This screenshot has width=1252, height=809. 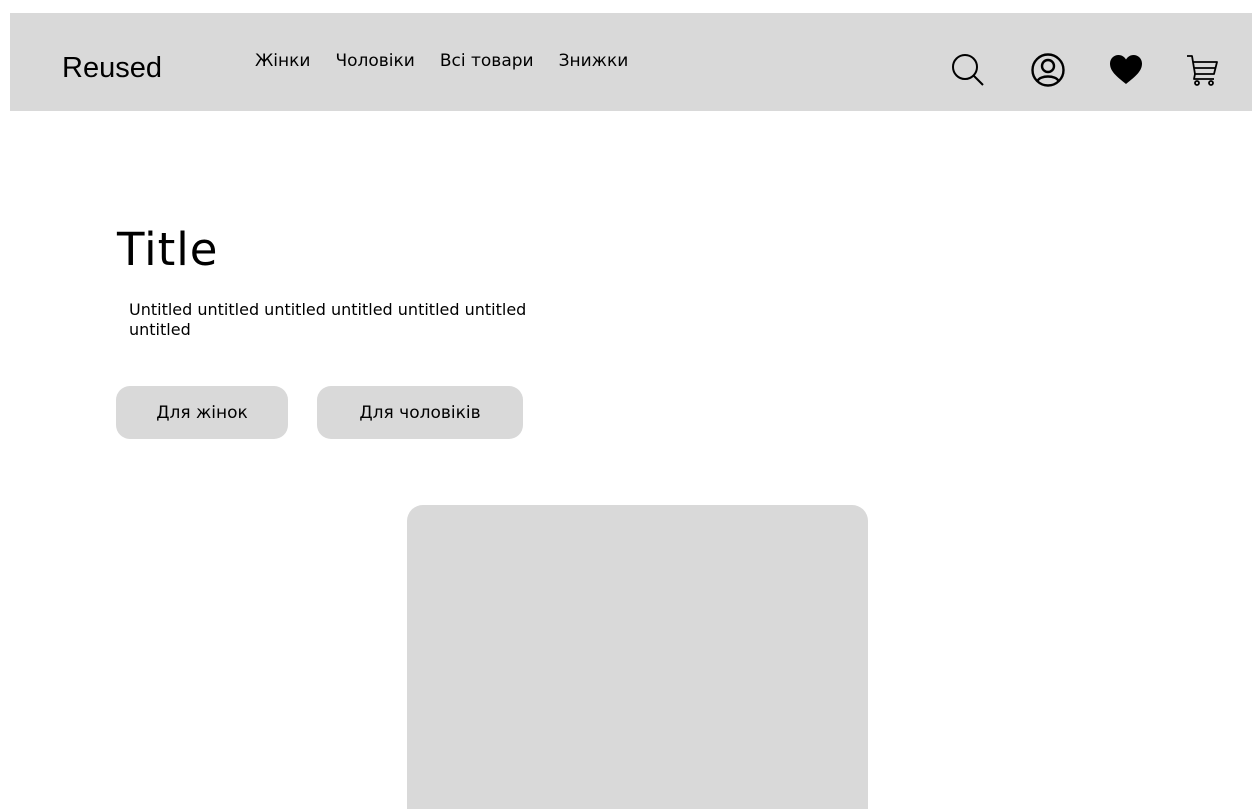 I want to click on nav-item-men: Чоловіки, so click(x=374, y=61).